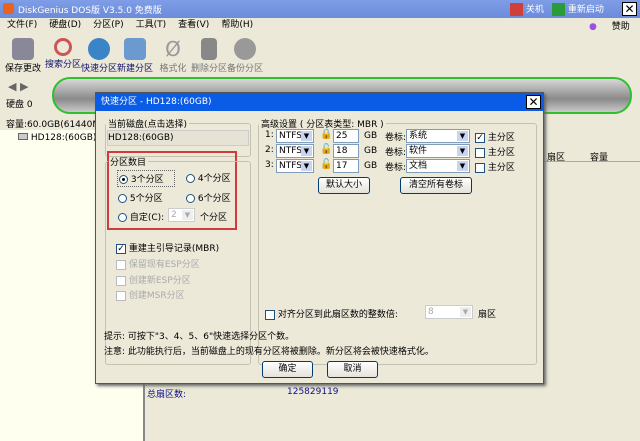 The height and width of the screenshot is (441, 640). What do you see at coordinates (331, 313) in the screenshot?
I see `align-checkbox: 对齐分区到此扇区数的整数倍:` at bounding box center [331, 313].